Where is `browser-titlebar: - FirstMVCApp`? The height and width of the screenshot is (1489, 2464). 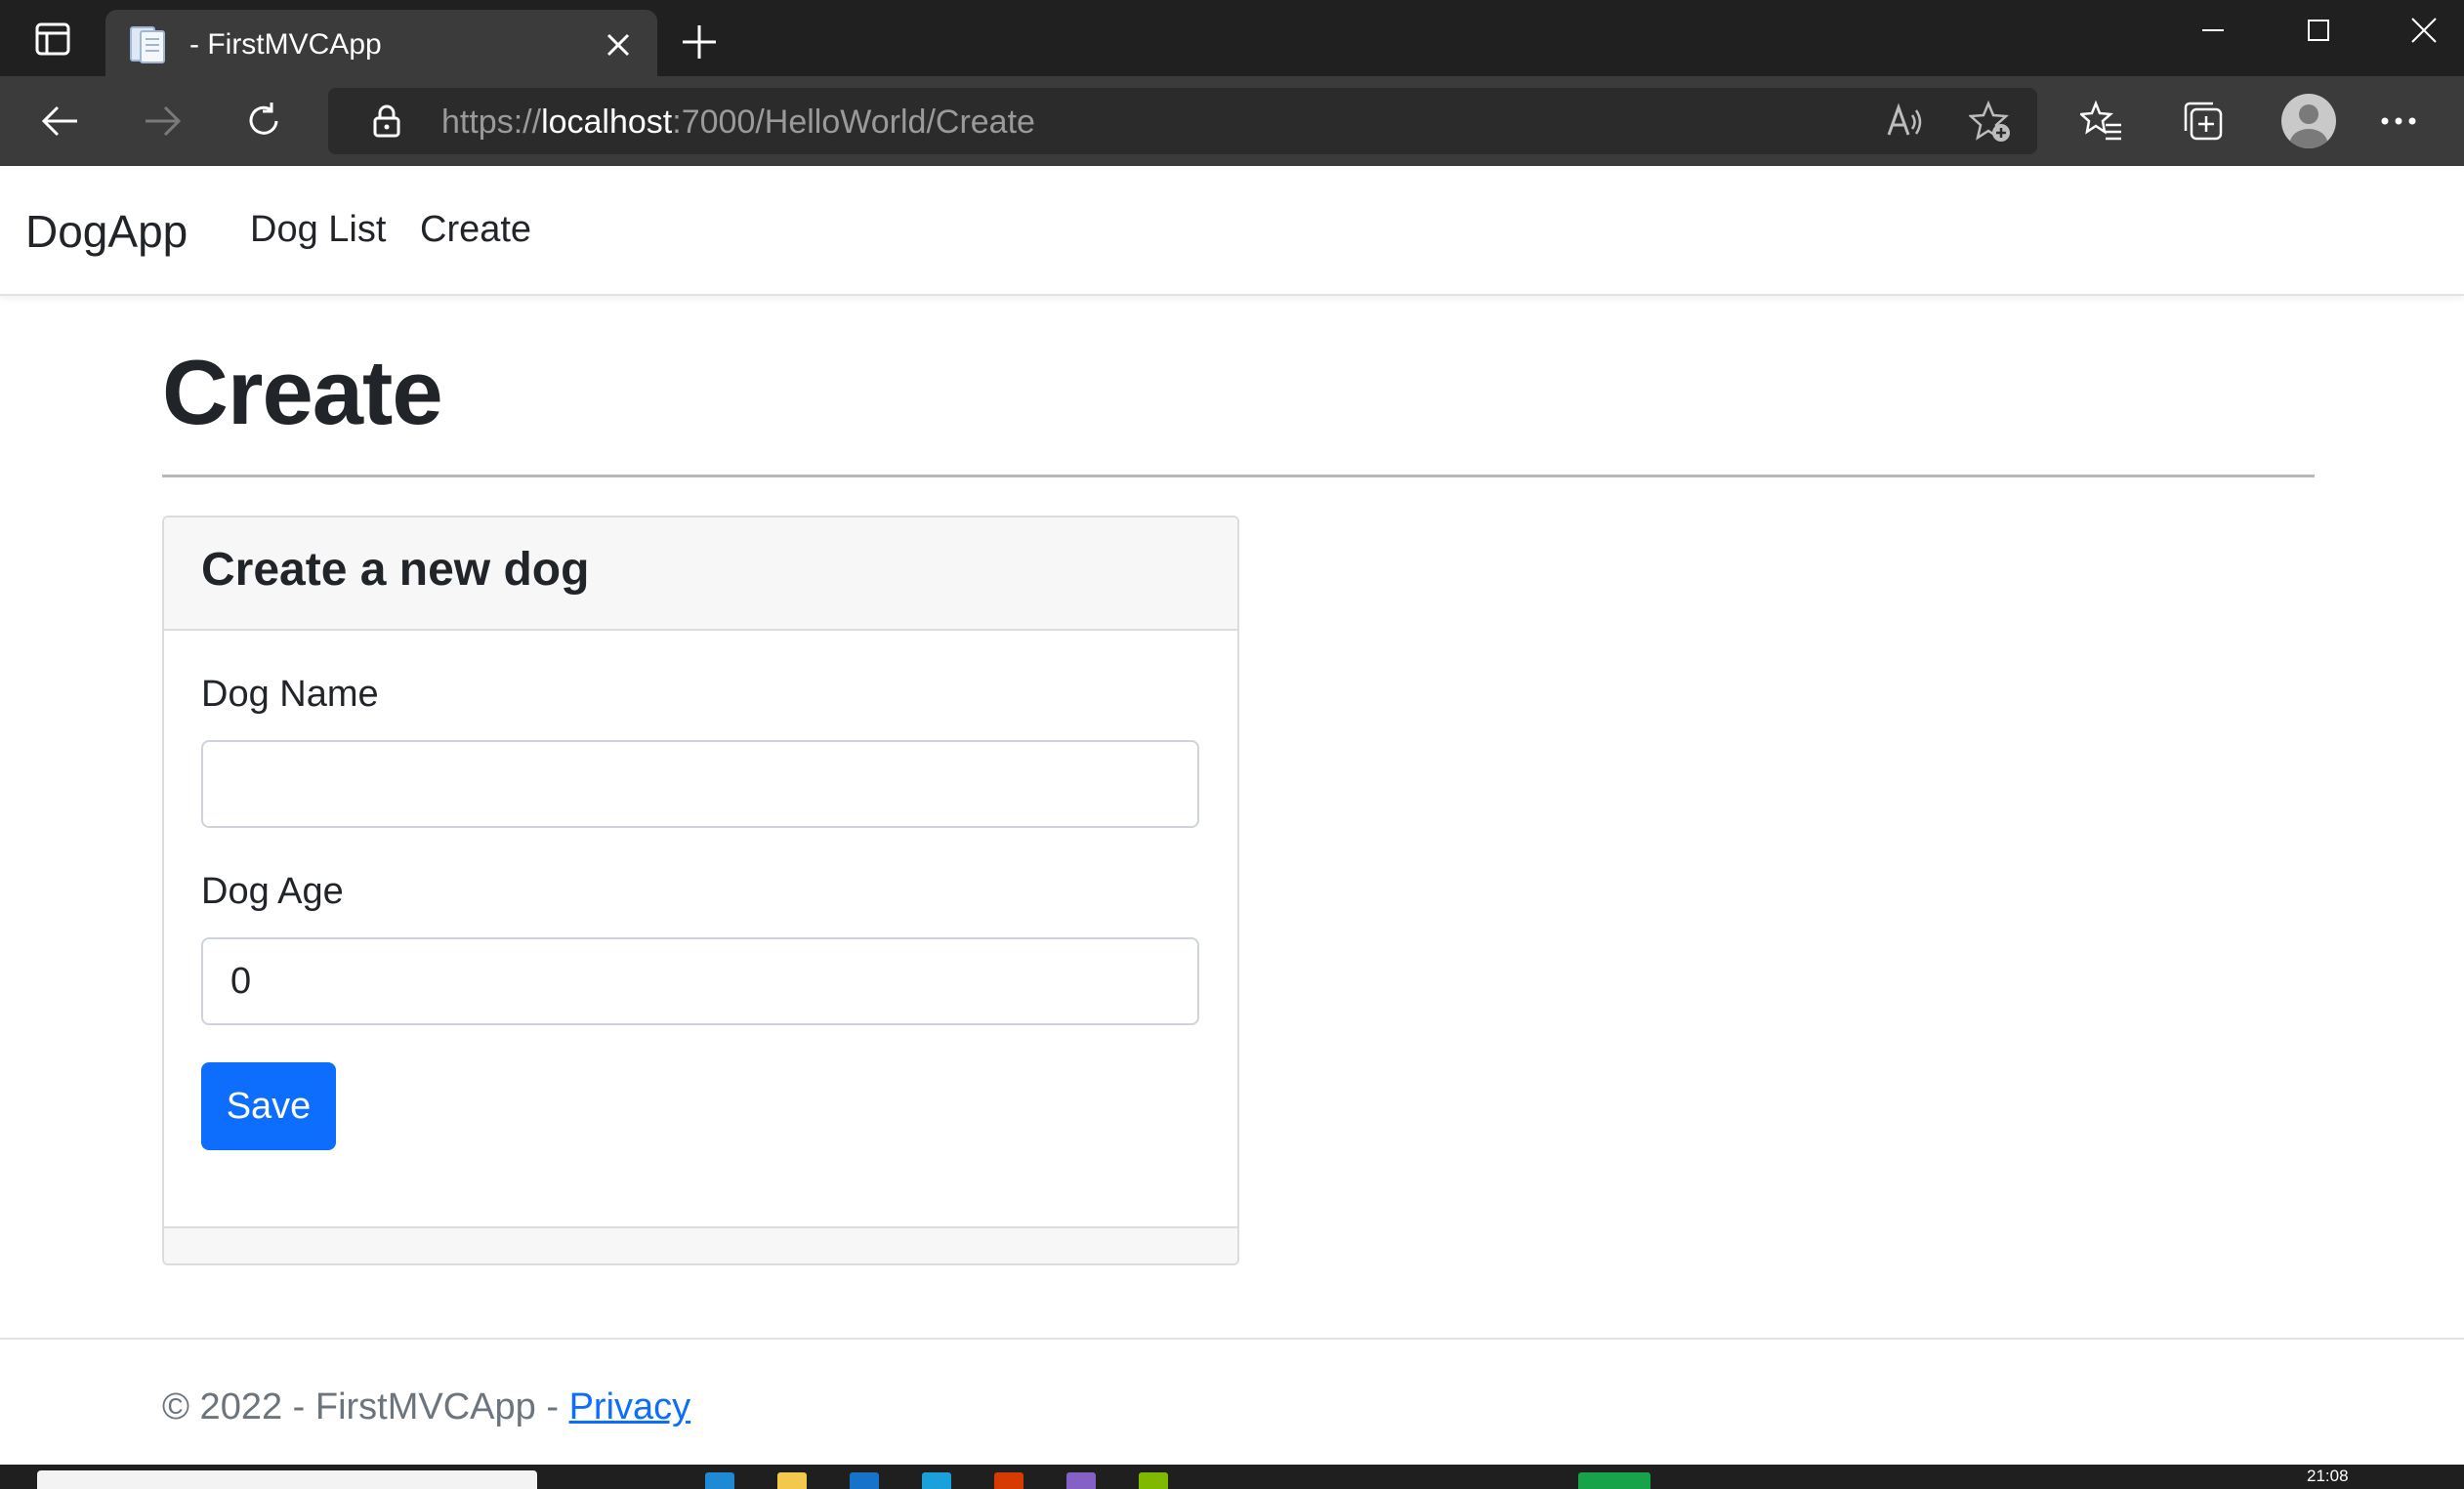
browser-titlebar: - FirstMVCApp is located at coordinates (1232, 40).